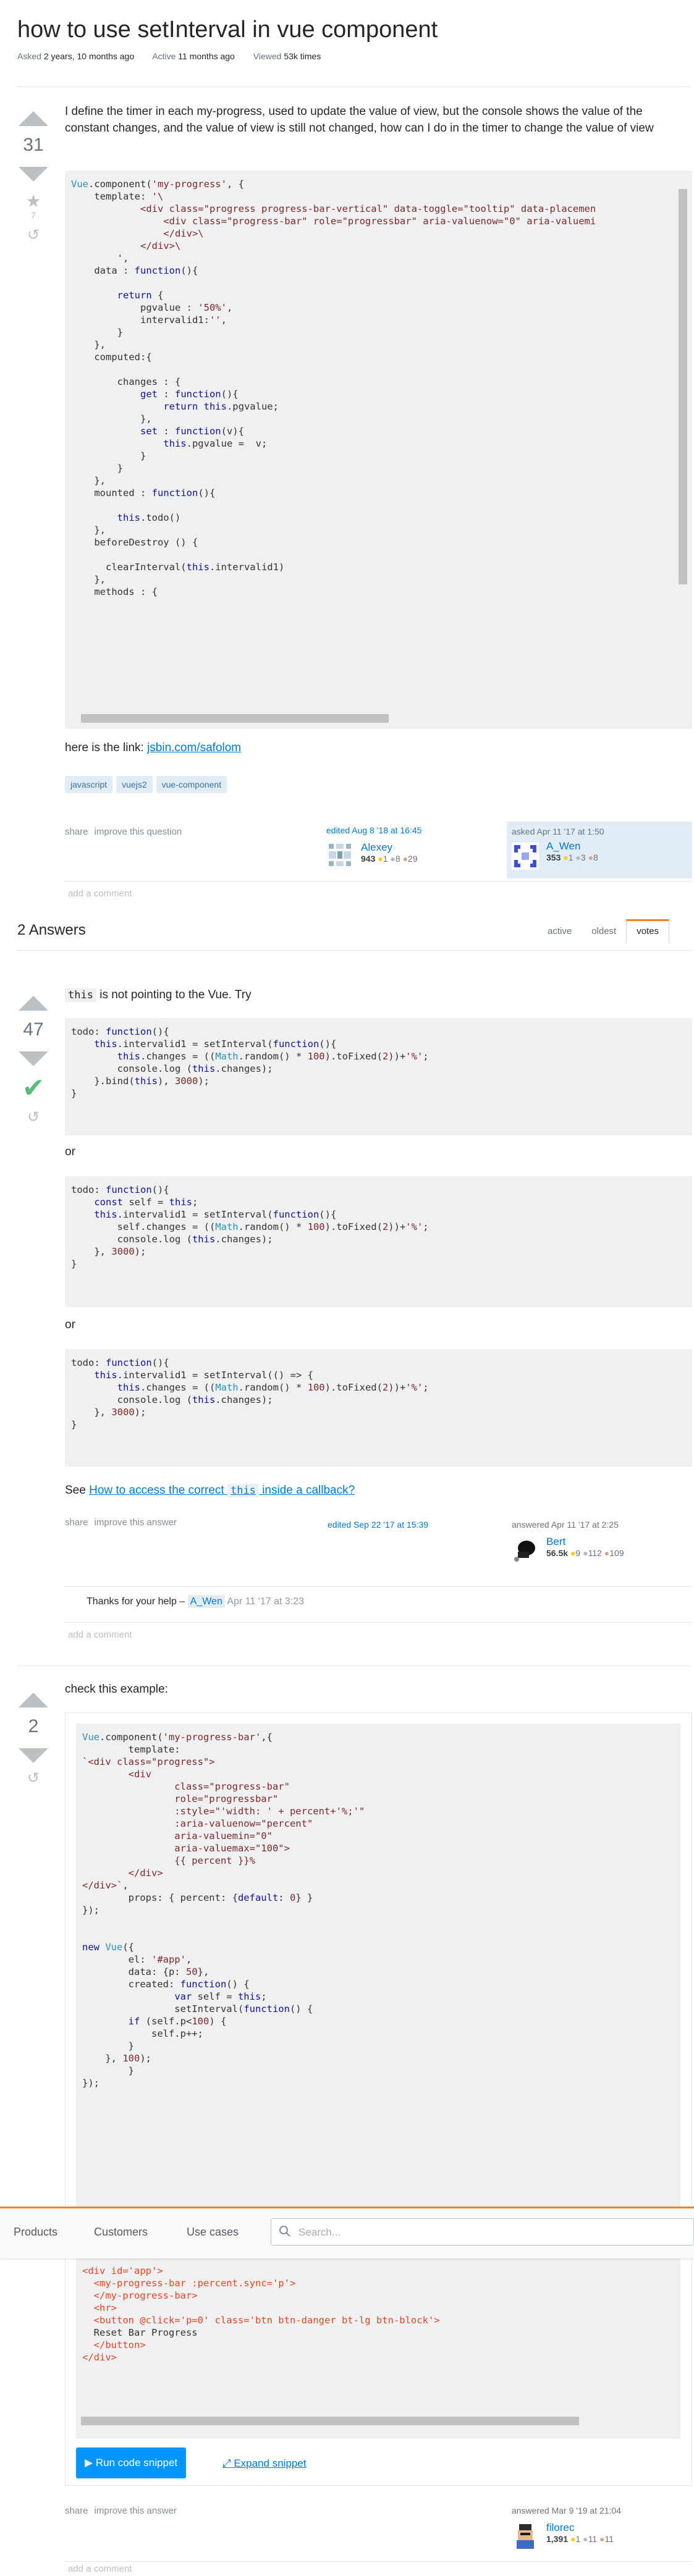 The width and height of the screenshot is (694, 2576). What do you see at coordinates (354, 86) in the screenshot?
I see `header-divider` at bounding box center [354, 86].